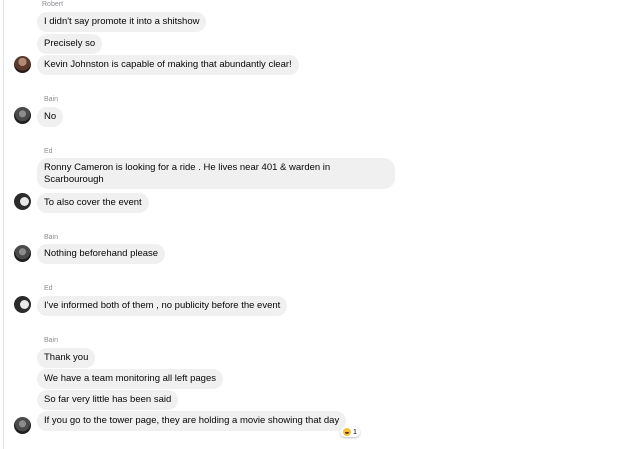 The height and width of the screenshot is (449, 640). Describe the element at coordinates (93, 203) in the screenshot. I see `message-bubble: To also cover the event` at that location.